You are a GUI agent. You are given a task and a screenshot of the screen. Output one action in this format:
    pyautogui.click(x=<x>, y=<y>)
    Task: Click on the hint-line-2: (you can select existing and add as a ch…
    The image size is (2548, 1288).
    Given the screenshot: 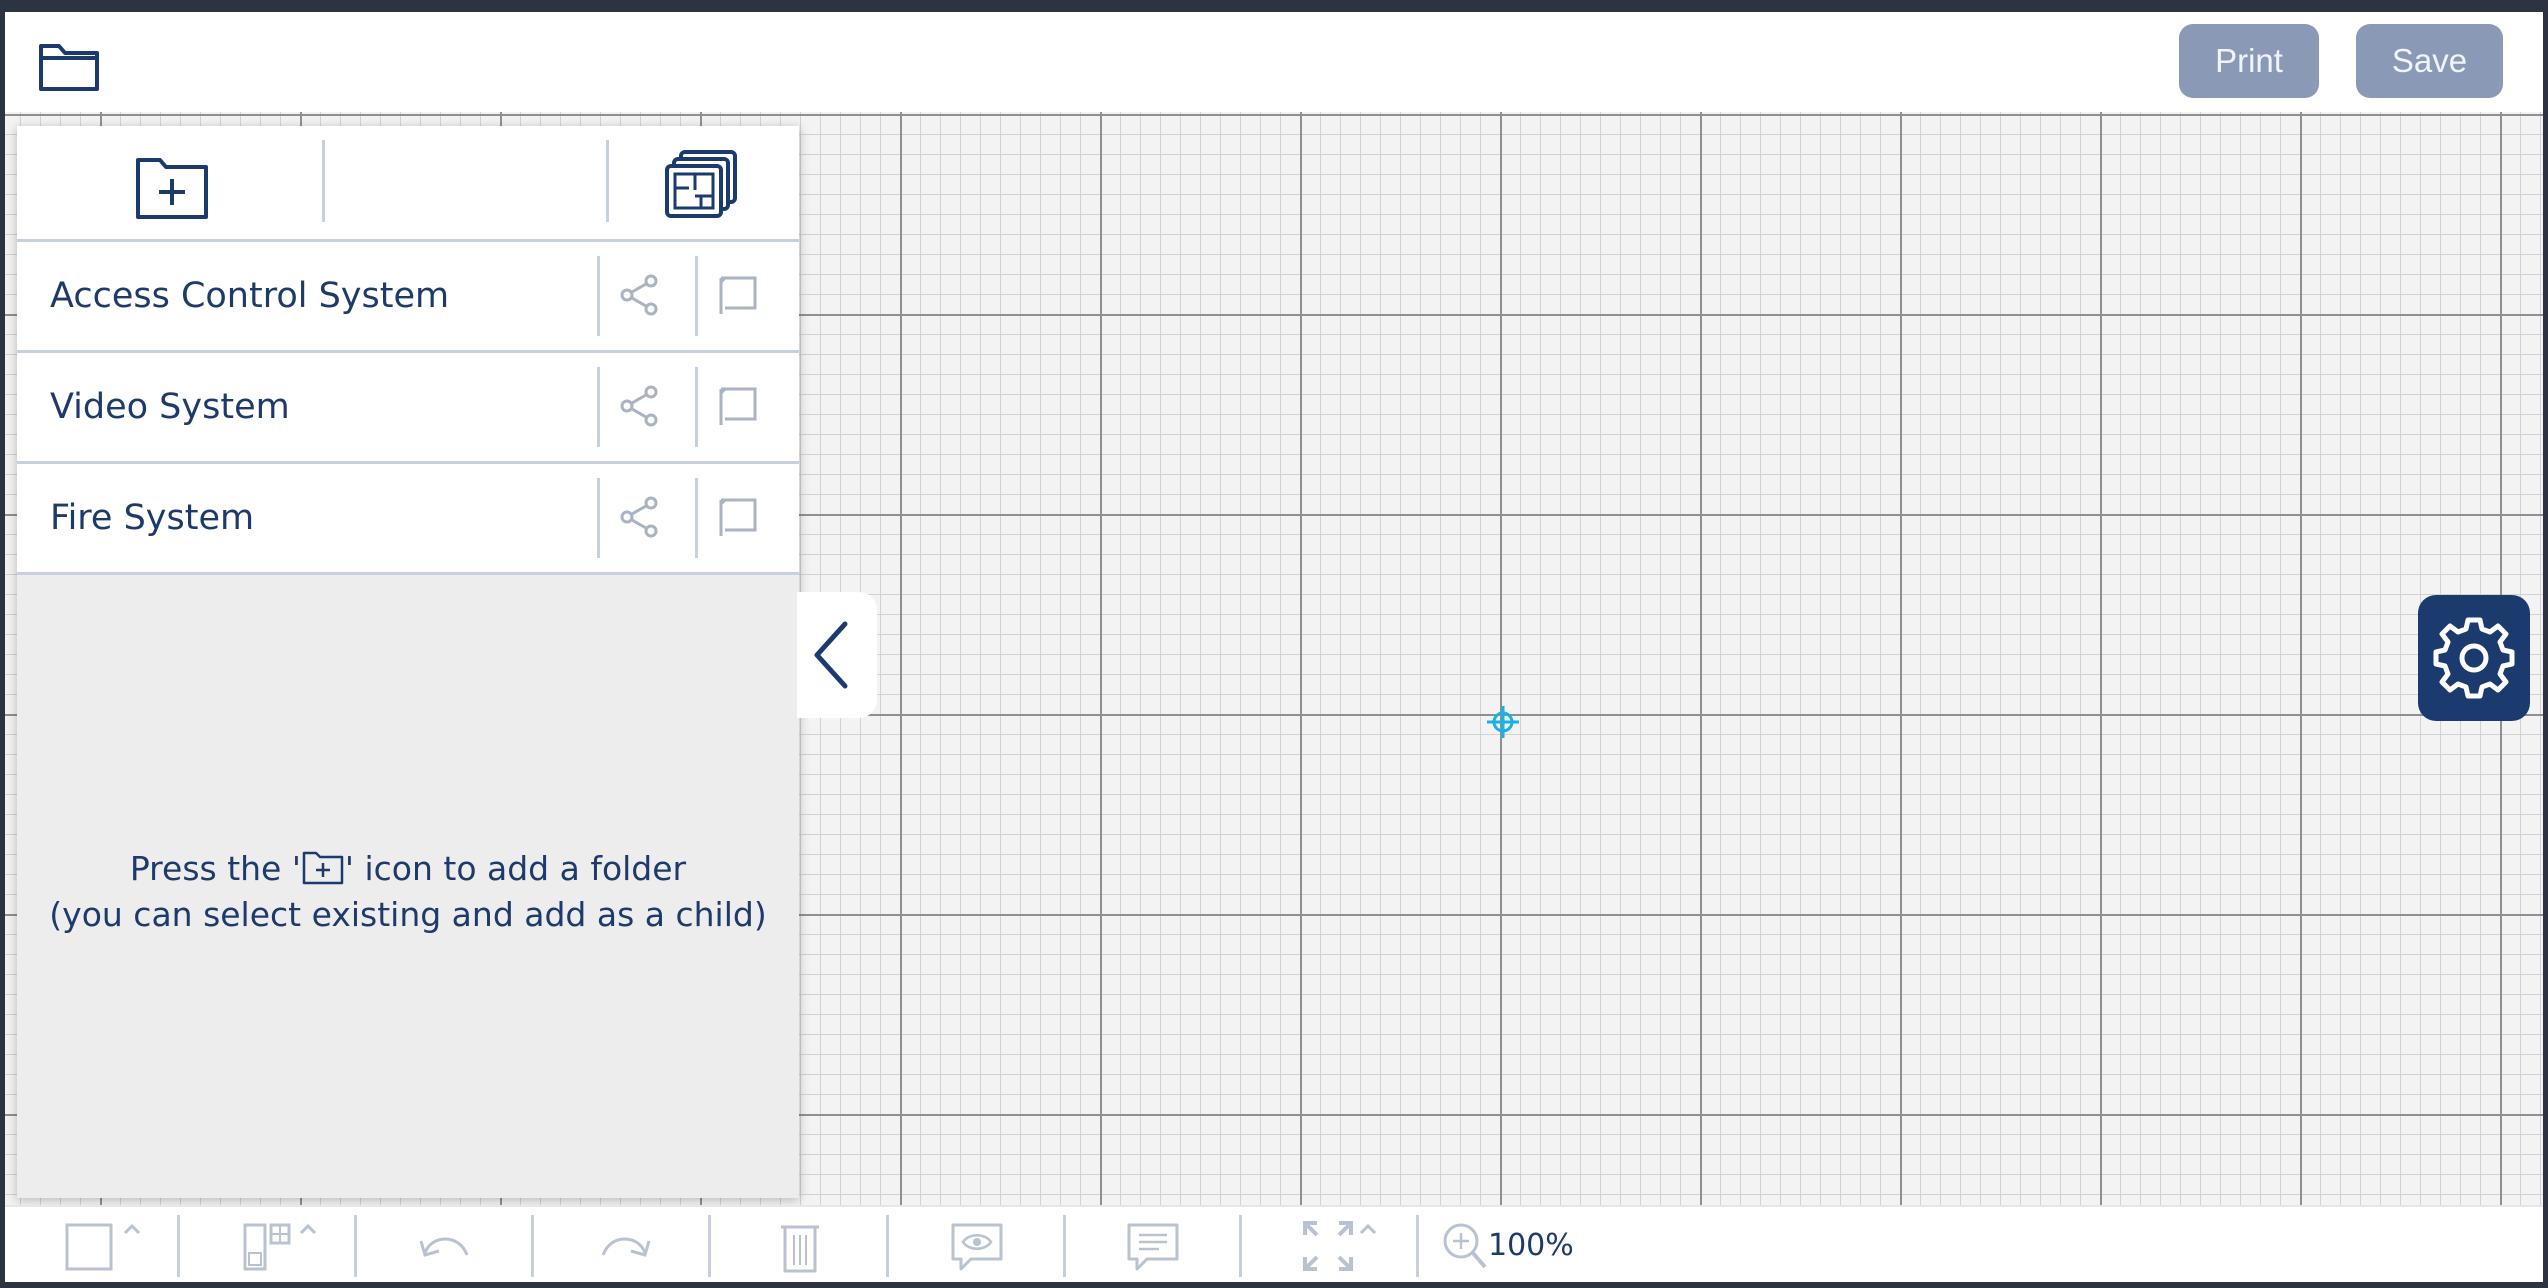 What is the action you would take?
    pyautogui.click(x=408, y=914)
    